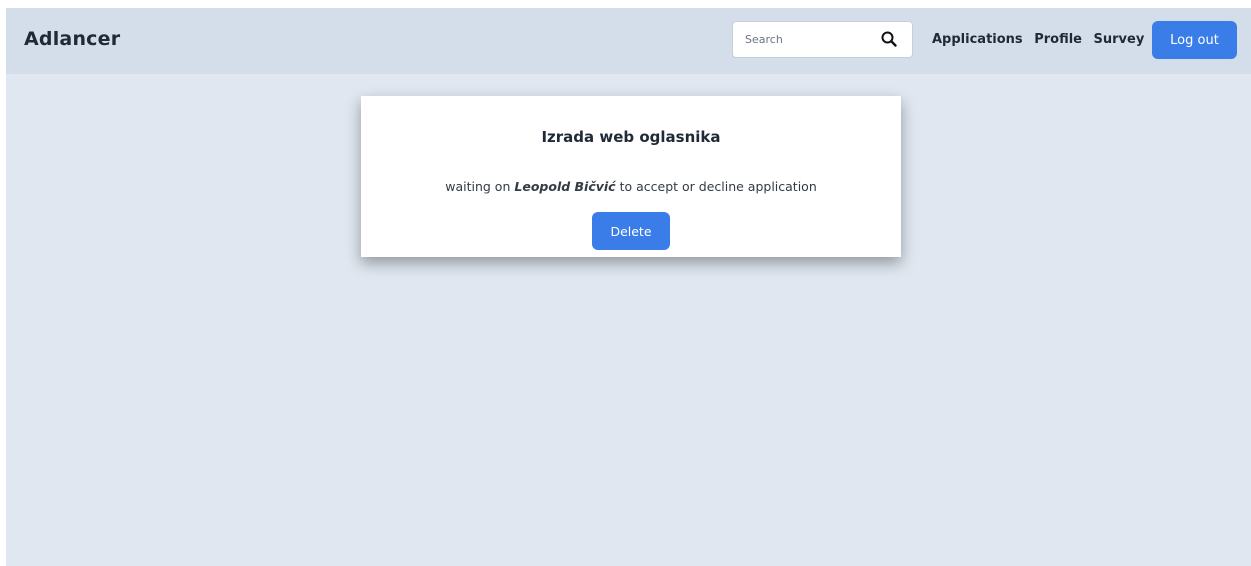  Describe the element at coordinates (72, 39) in the screenshot. I see `brand-logo: Adlancer` at that location.